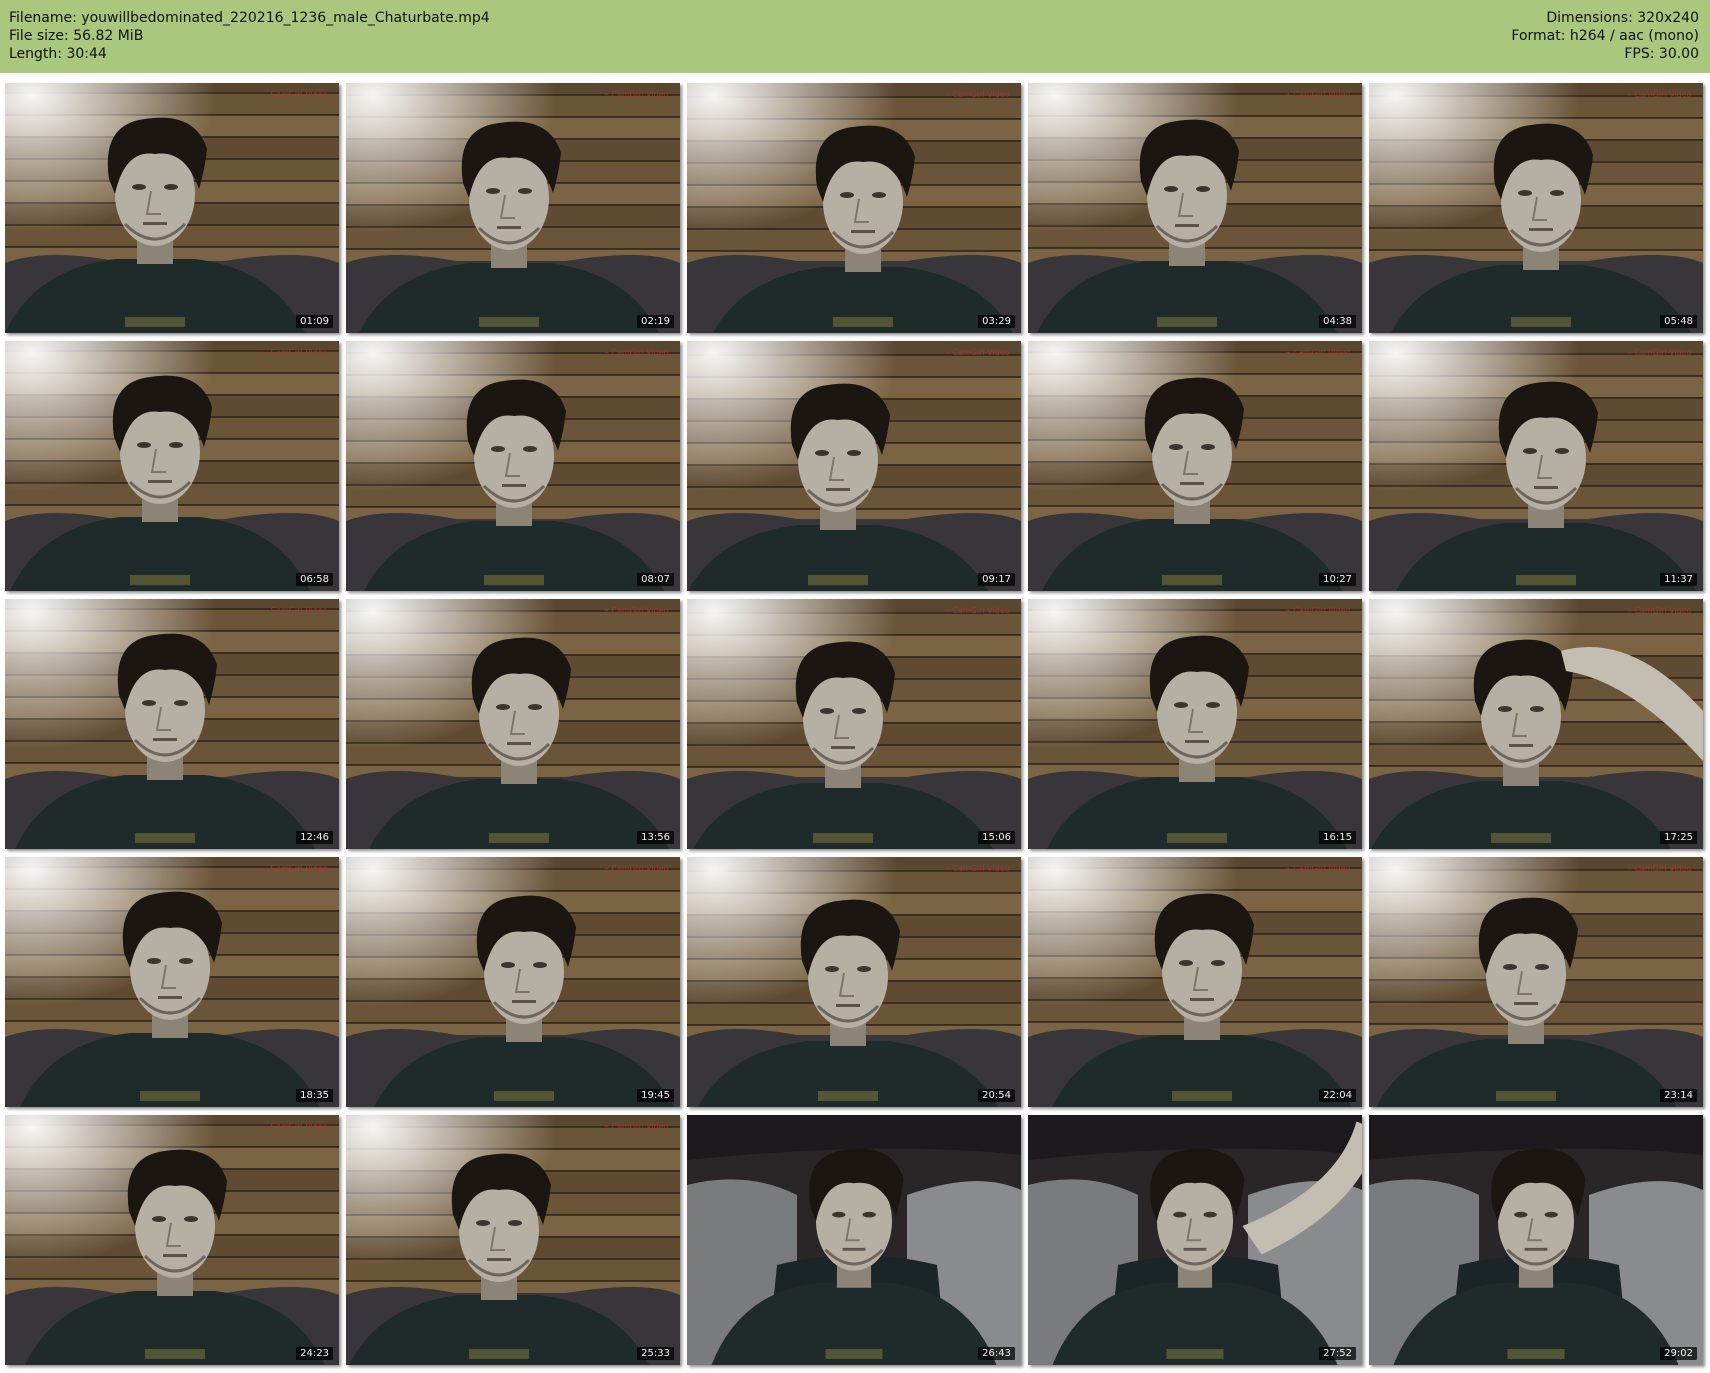  Describe the element at coordinates (1622, 18) in the screenshot. I see `dimensions-text: Dimensions: 320x240` at that location.